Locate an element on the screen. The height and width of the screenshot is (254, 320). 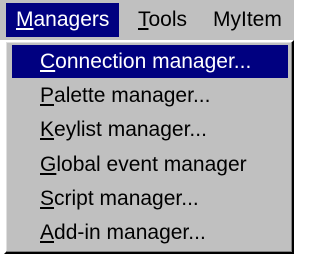
menu-item-mnemonic: K is located at coordinates (47, 129).